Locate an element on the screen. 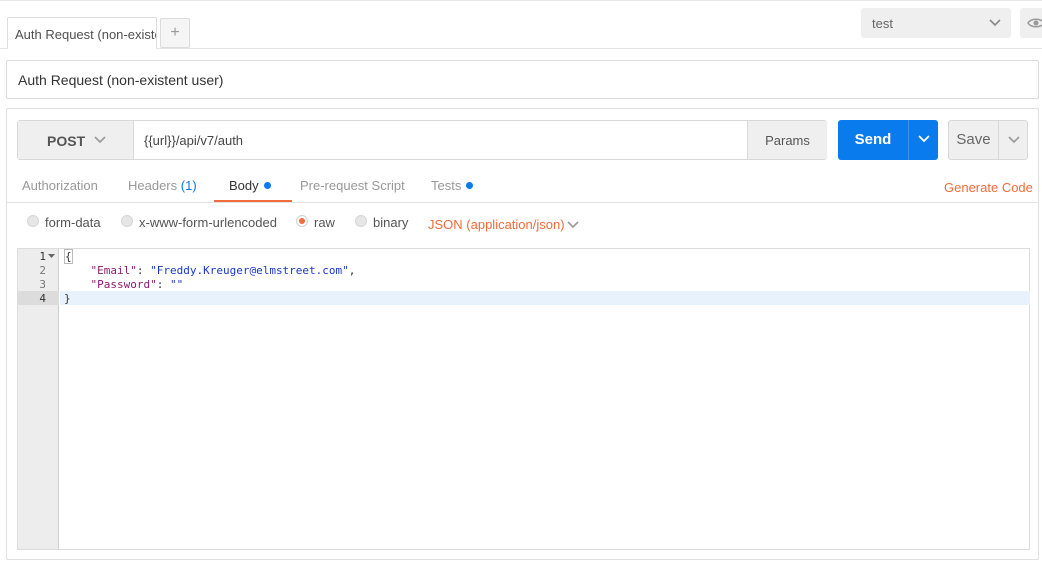  urlencoded-label: x-www-form-urlencoded is located at coordinates (208, 222).